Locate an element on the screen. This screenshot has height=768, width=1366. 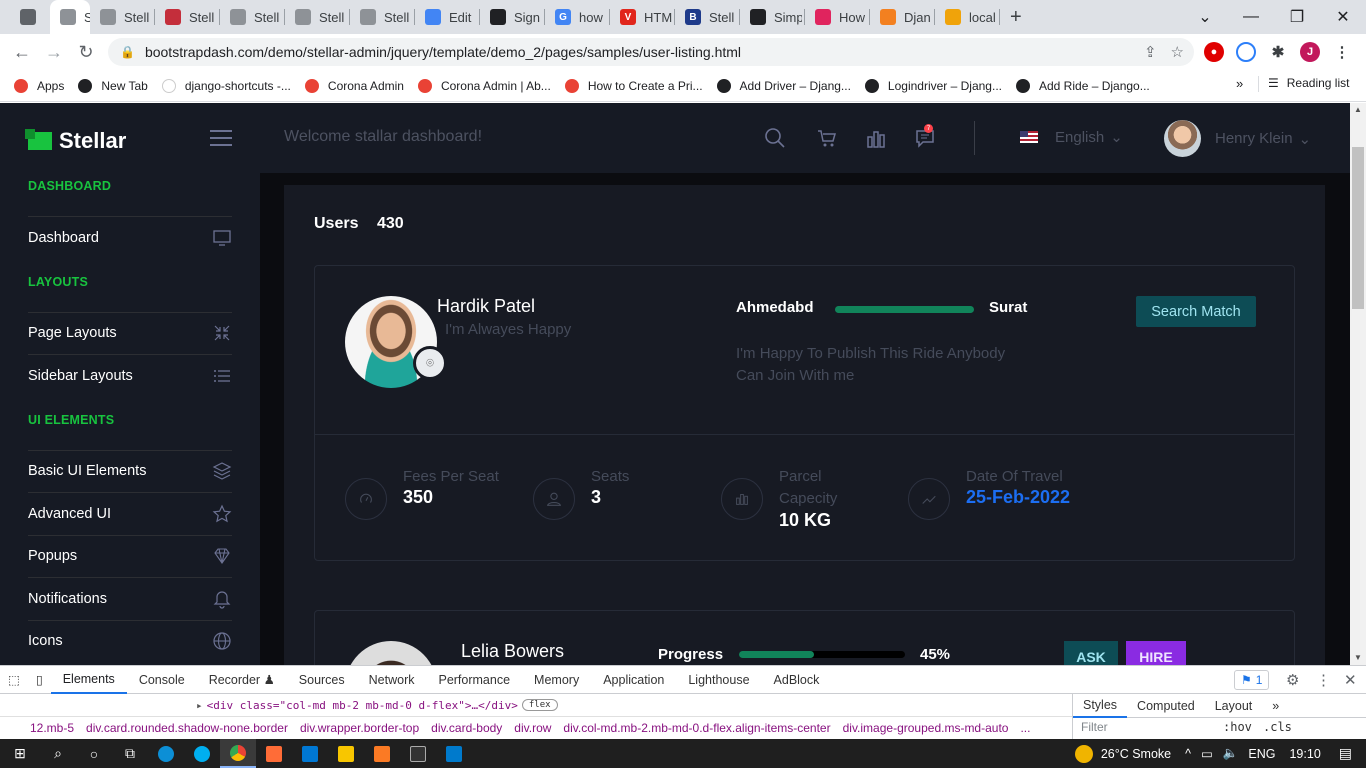
browser-tab: V HTM is located at coordinates (642, 17).